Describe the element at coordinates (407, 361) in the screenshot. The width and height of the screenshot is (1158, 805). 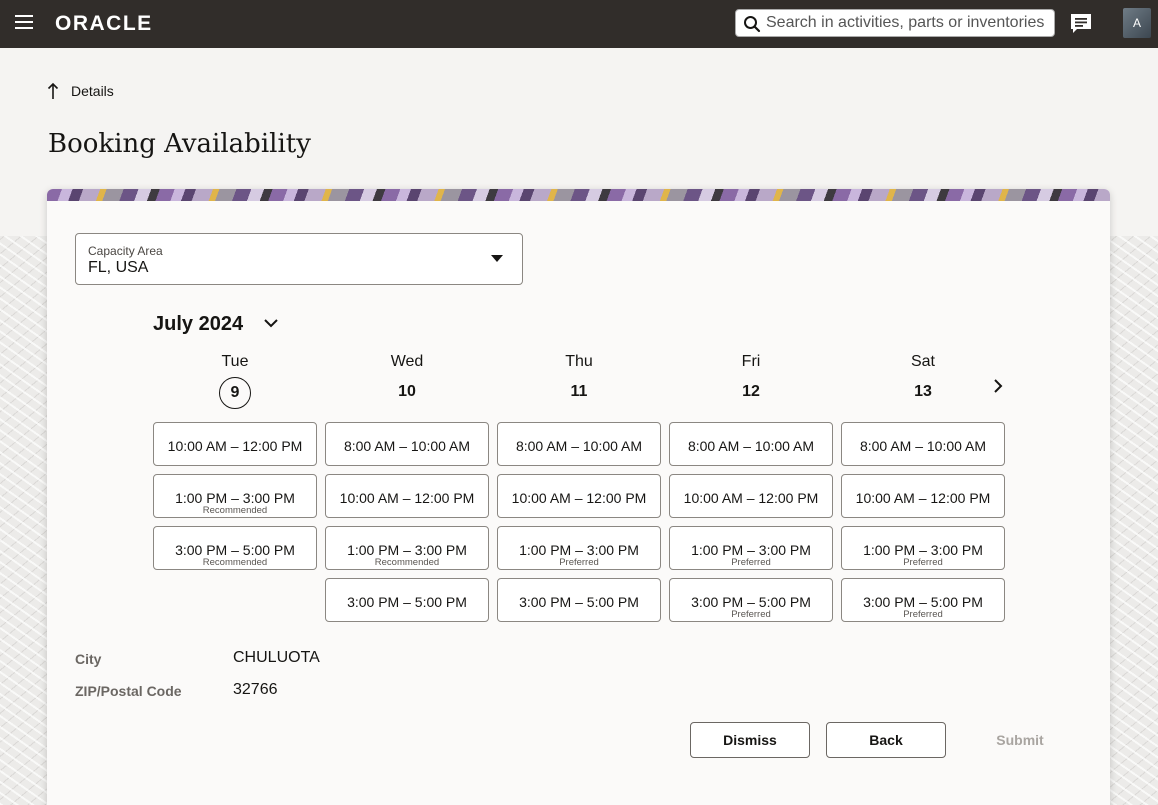
I see `day-name: Wed` at that location.